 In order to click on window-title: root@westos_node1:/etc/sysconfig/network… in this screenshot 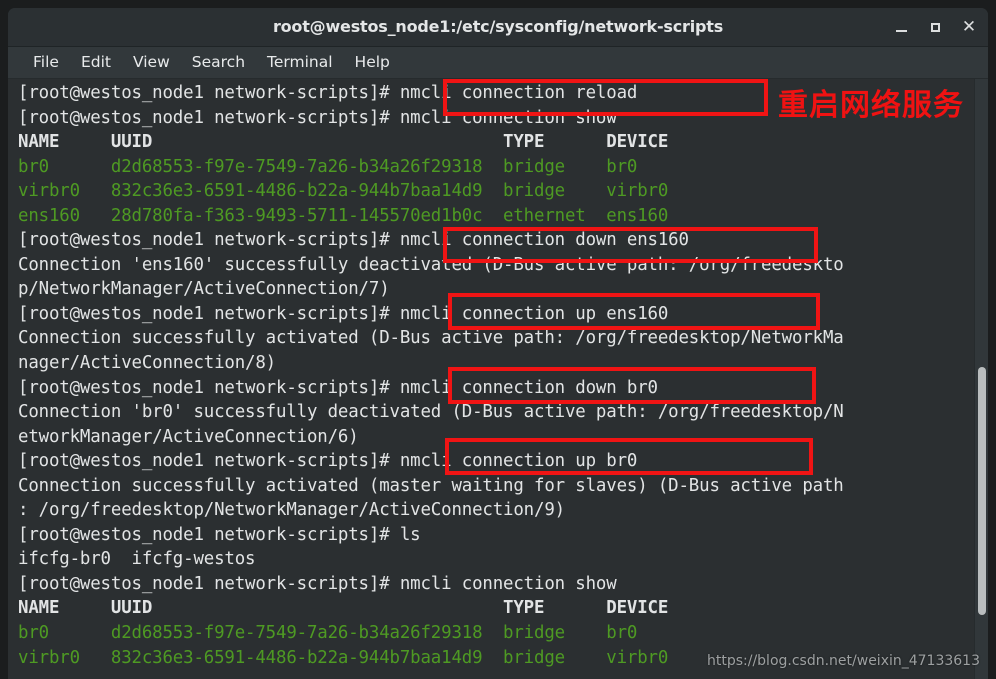, I will do `click(498, 26)`.